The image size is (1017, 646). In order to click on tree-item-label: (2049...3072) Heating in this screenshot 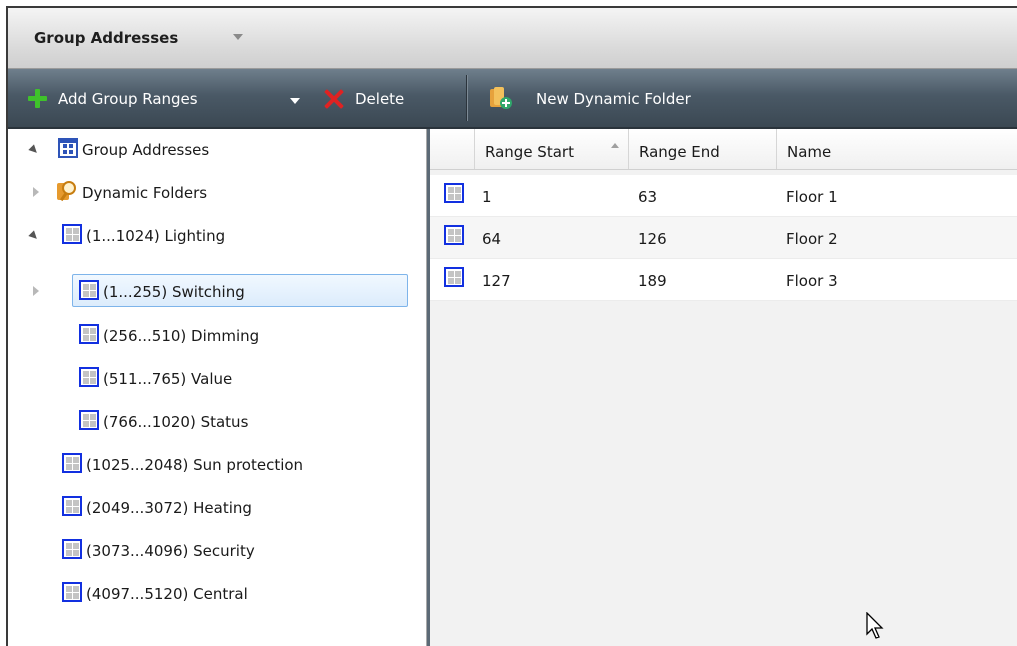, I will do `click(169, 508)`.